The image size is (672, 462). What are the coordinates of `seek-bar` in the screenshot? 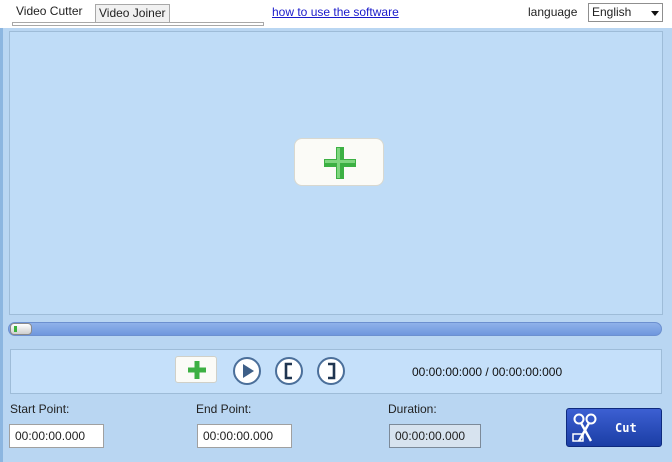 It's located at (335, 329).